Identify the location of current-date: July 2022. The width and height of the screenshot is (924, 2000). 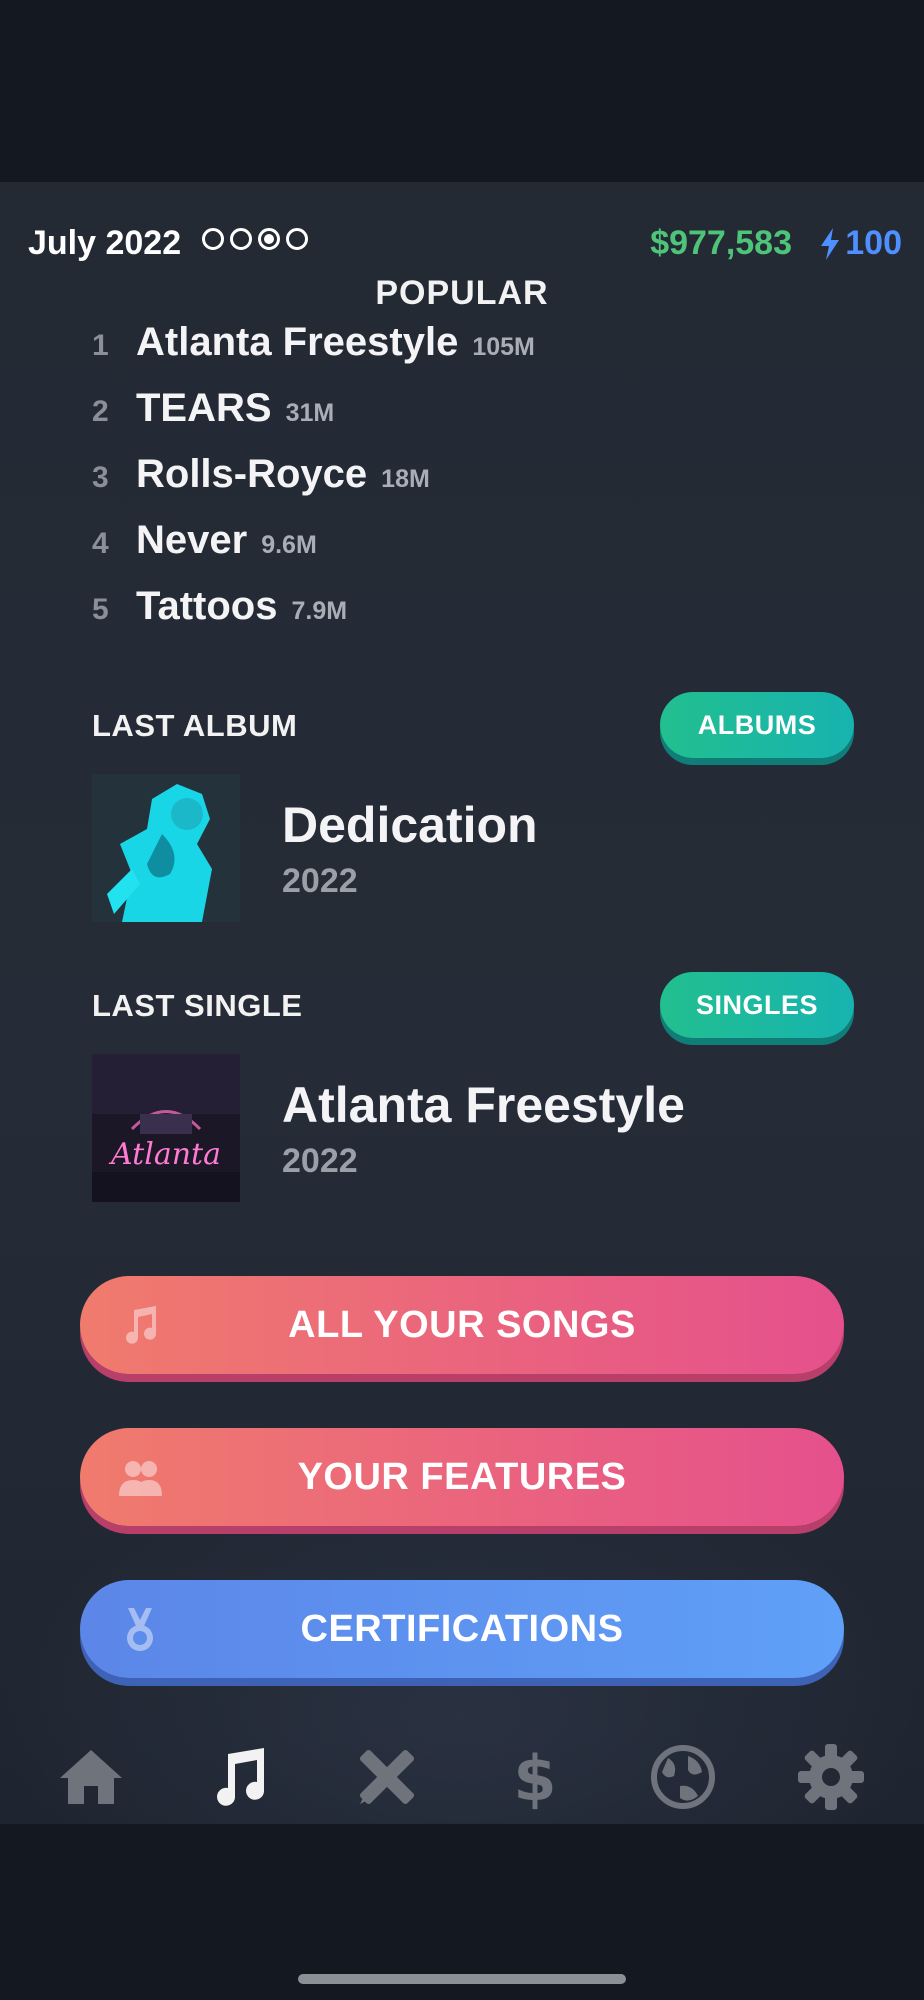
(105, 243).